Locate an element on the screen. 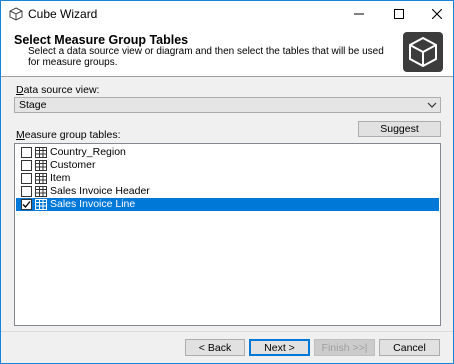 Image resolution: width=454 pixels, height=364 pixels. cancel-button-label: Cancel is located at coordinates (409, 347).